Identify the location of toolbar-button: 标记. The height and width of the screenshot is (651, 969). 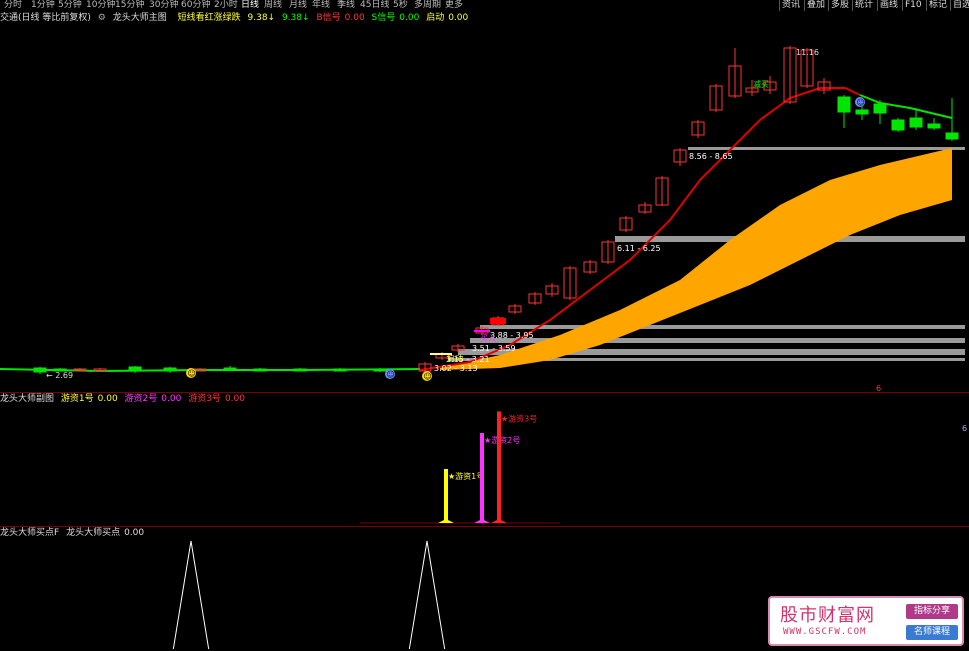
(938, 5).